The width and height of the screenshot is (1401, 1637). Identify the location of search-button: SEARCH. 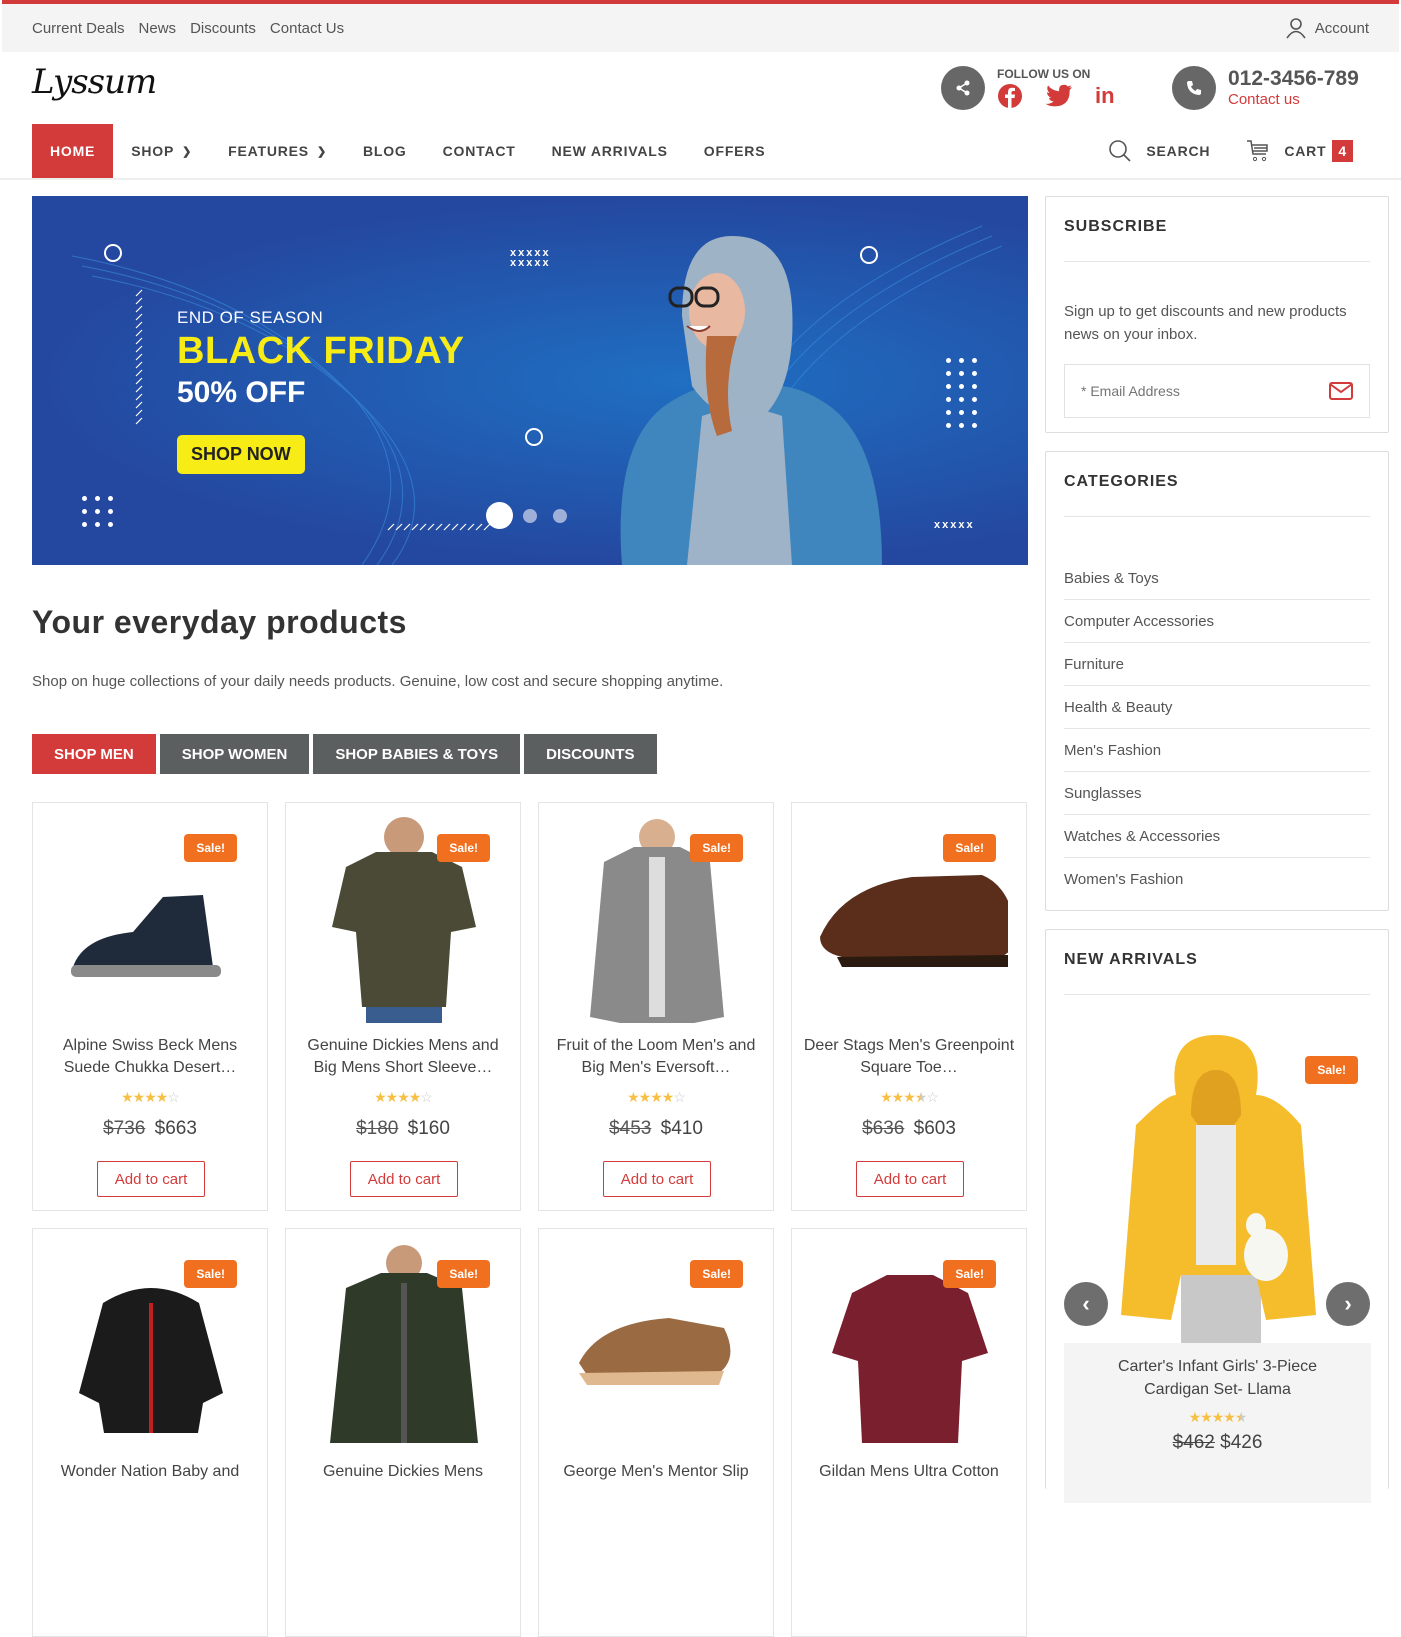
(1159, 151).